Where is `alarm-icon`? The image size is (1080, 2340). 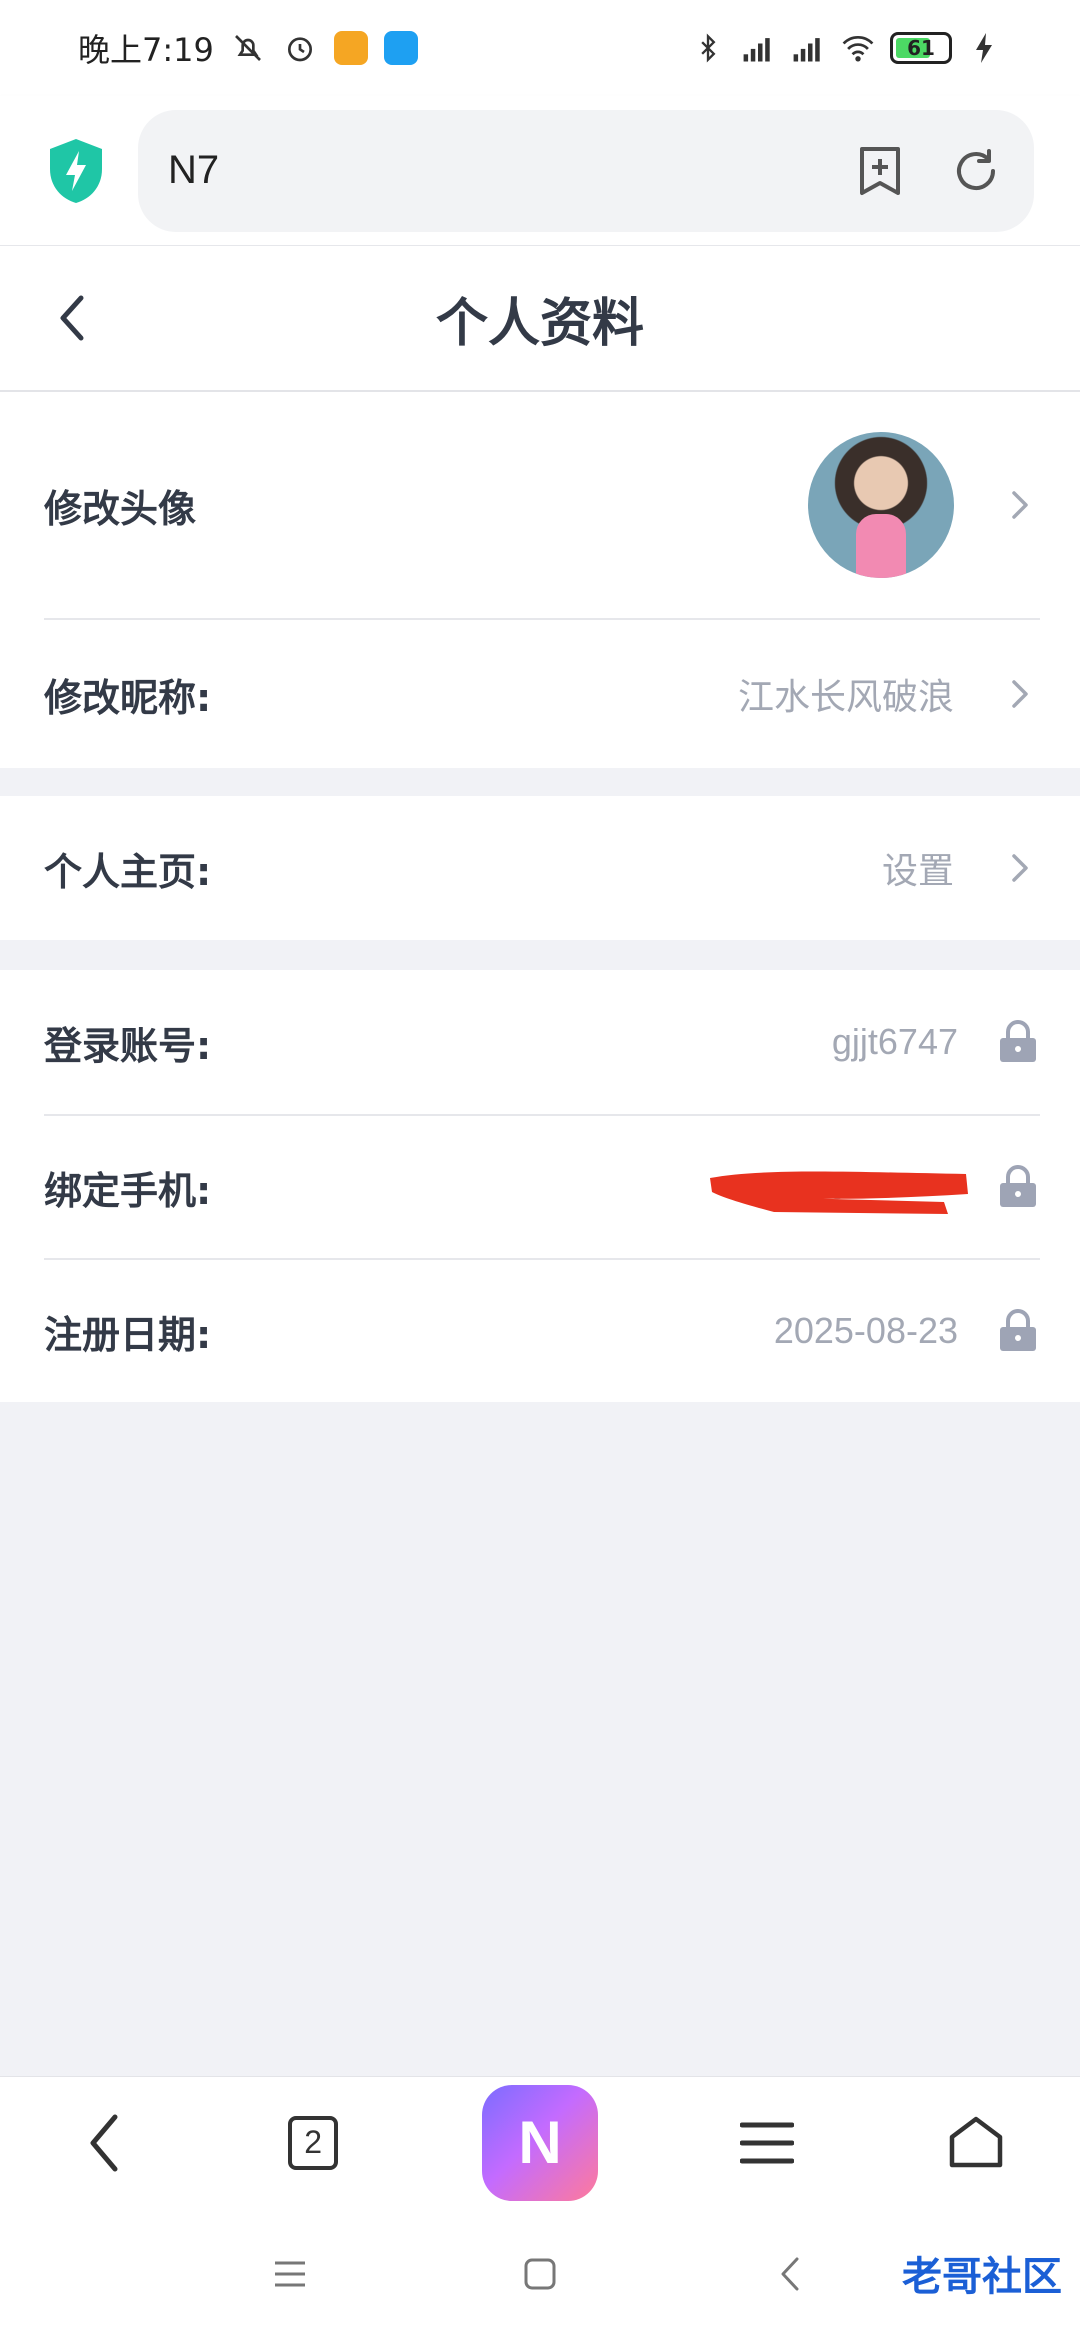 alarm-icon is located at coordinates (300, 48).